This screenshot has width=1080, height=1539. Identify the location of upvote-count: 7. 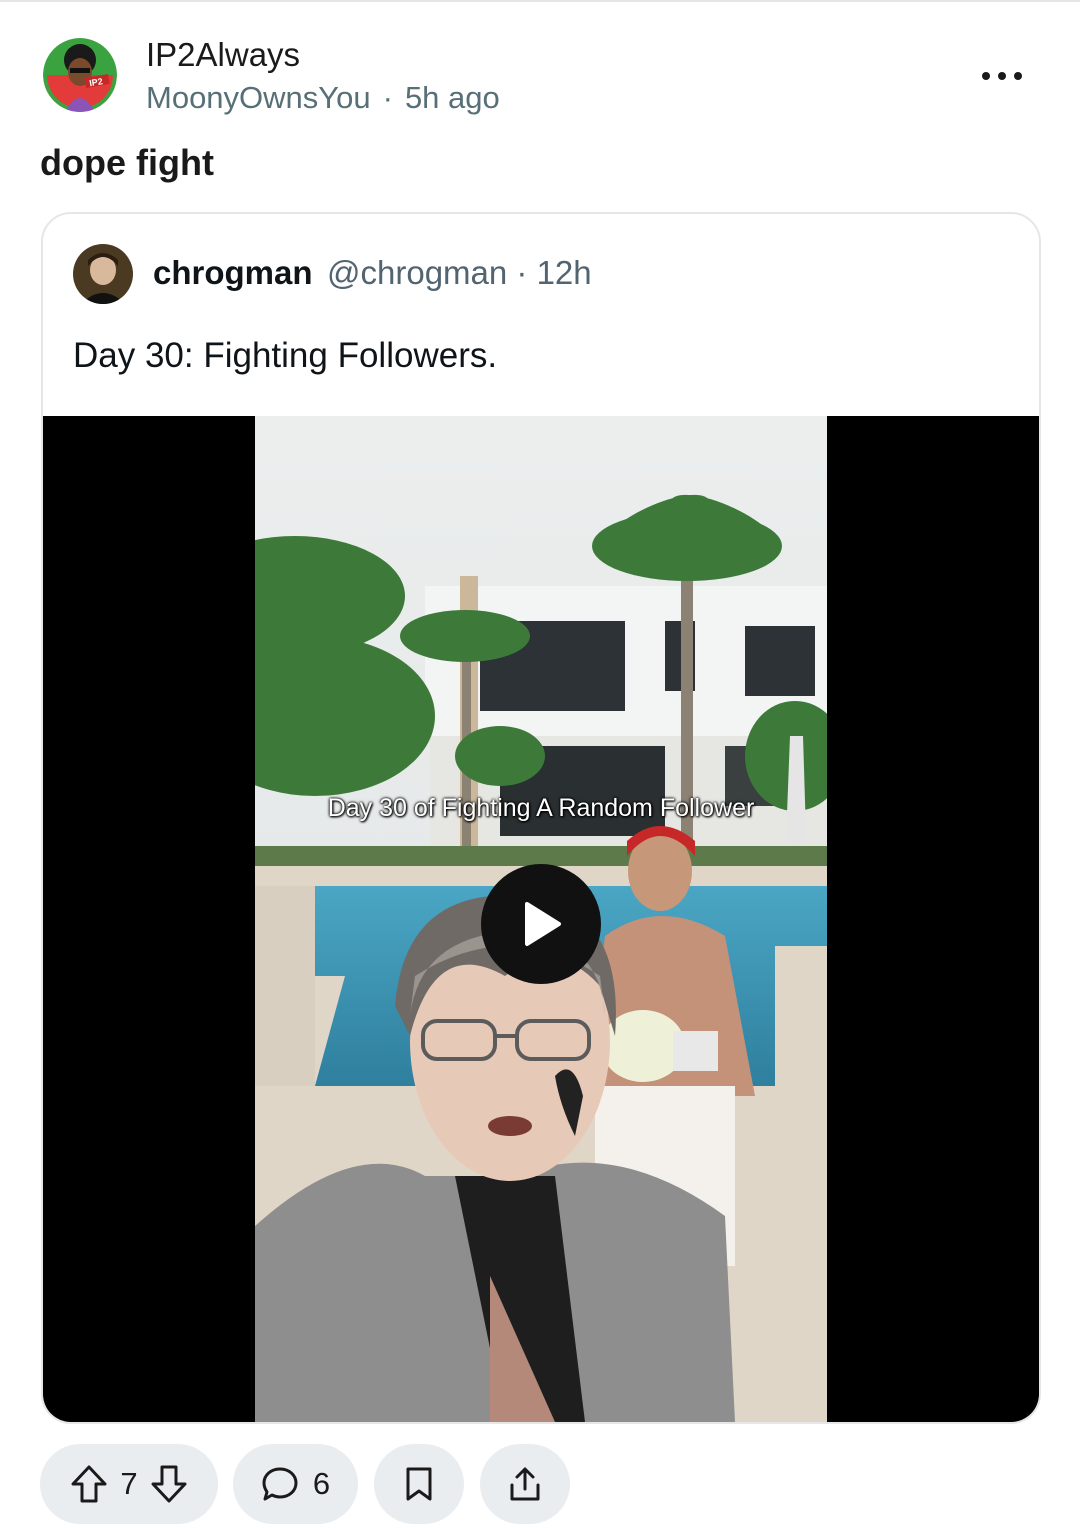
(129, 1483).